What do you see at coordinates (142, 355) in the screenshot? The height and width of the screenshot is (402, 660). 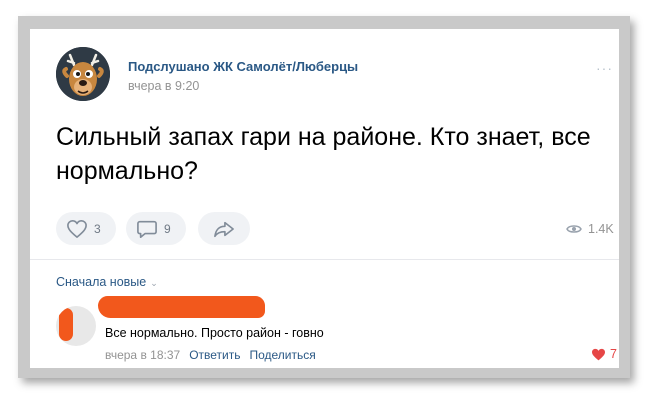 I see `comment-time: вчера в 18:37` at bounding box center [142, 355].